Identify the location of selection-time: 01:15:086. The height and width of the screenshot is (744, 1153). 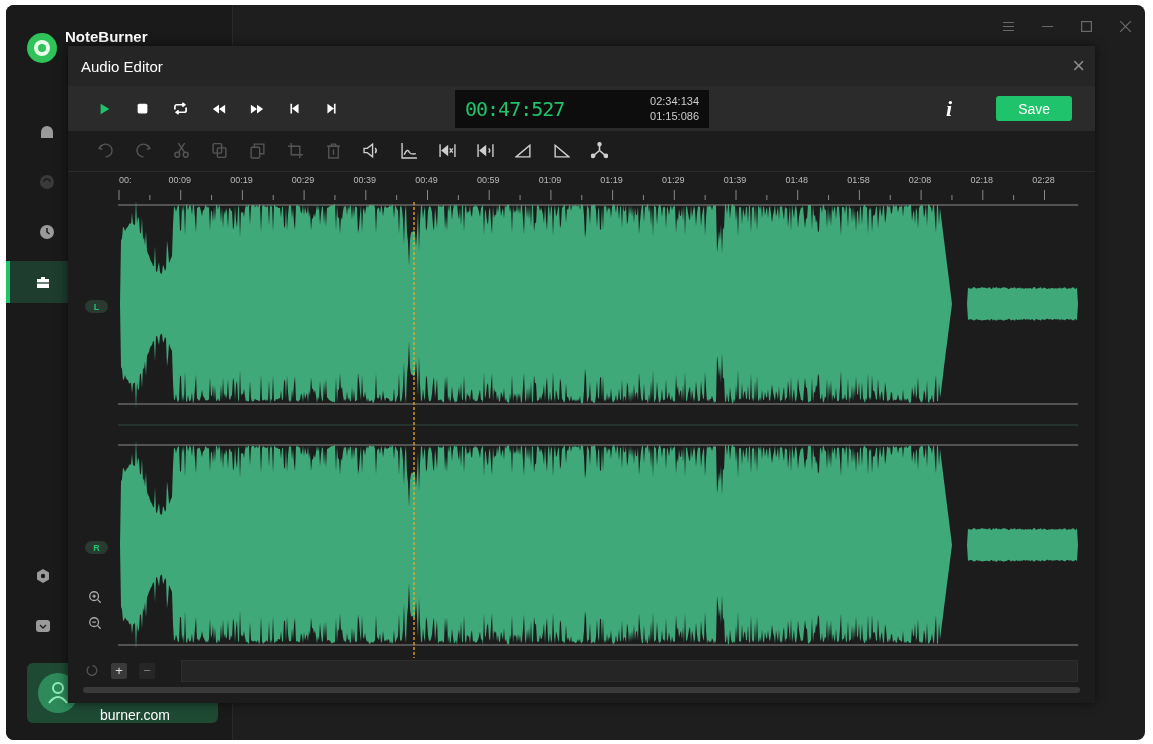
(674, 116).